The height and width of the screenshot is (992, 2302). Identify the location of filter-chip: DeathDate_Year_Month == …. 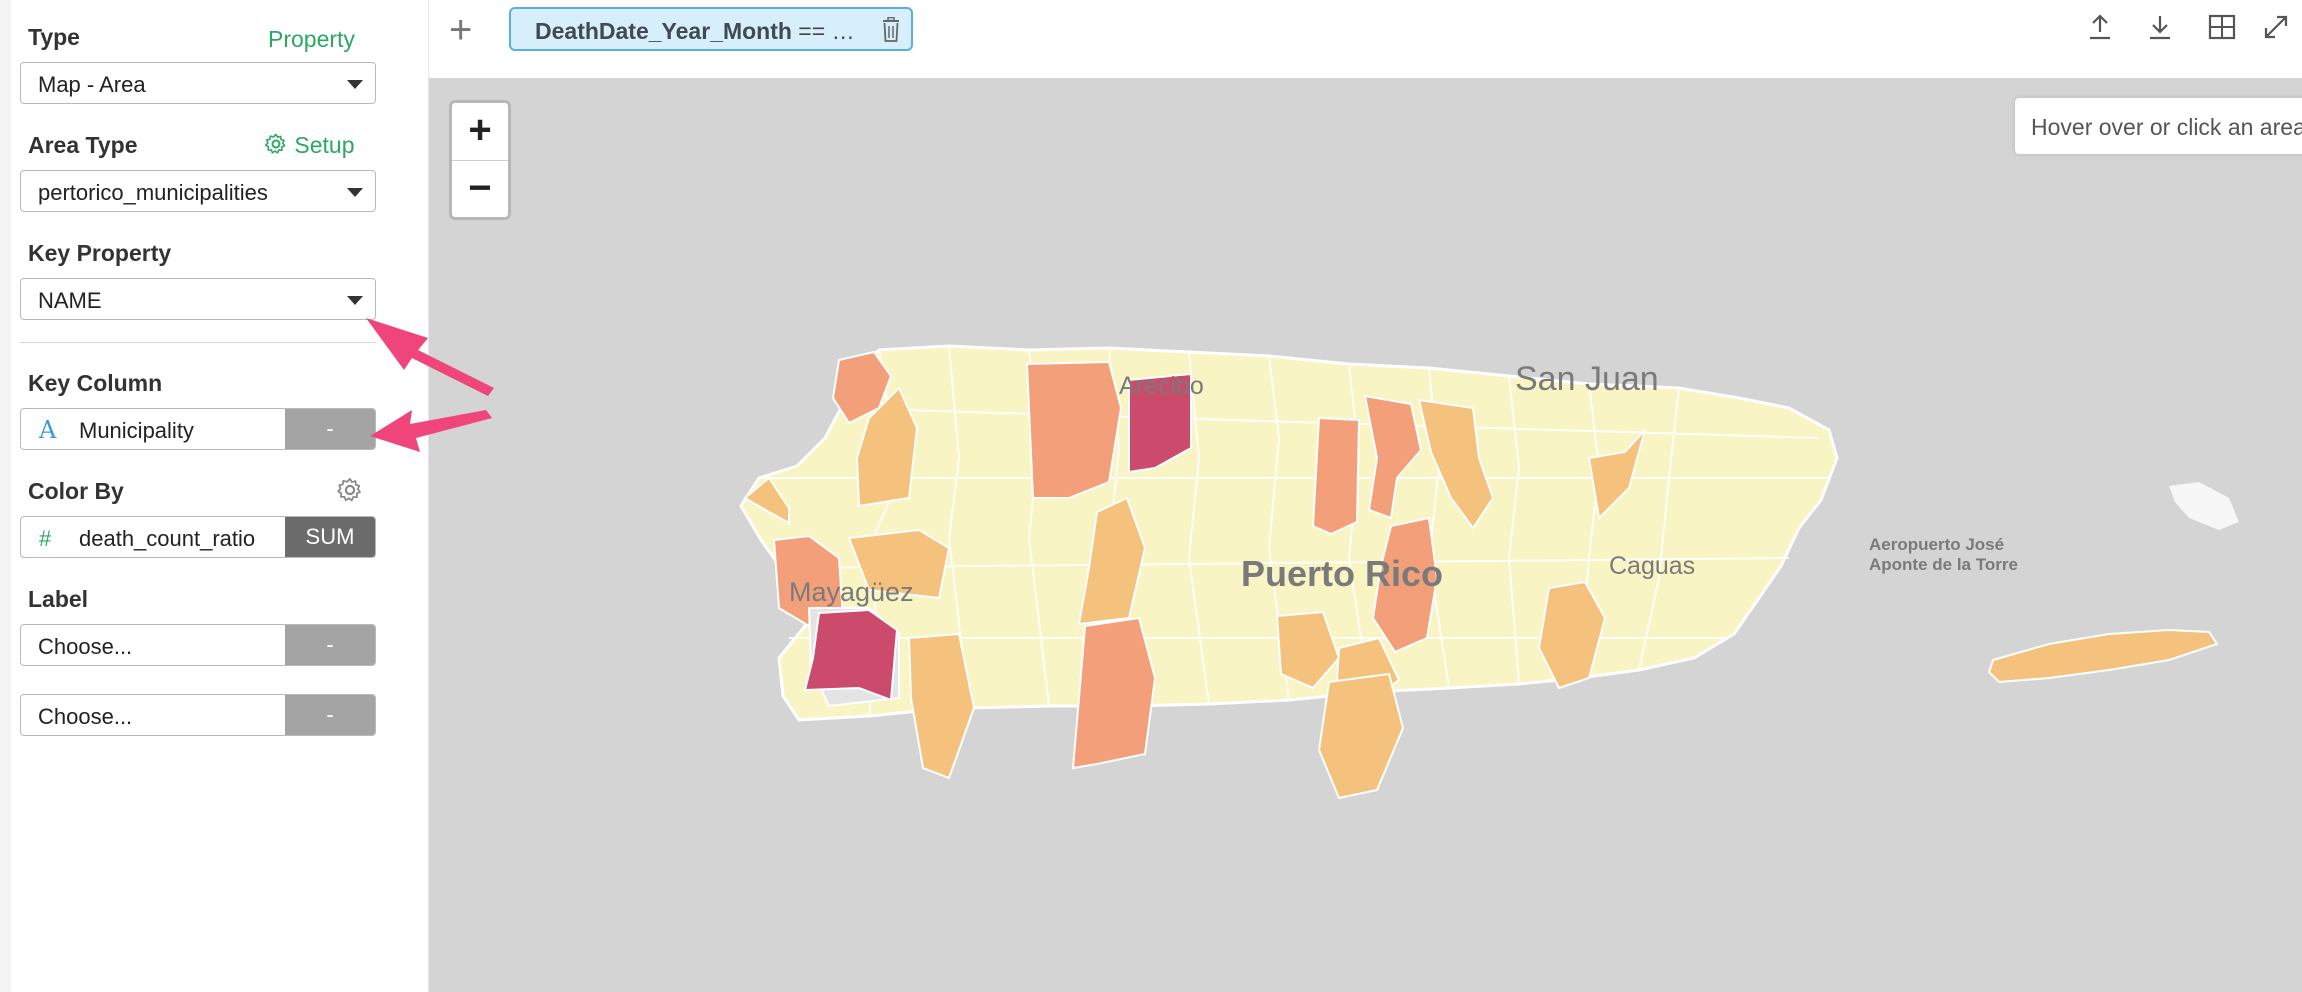
(711, 29).